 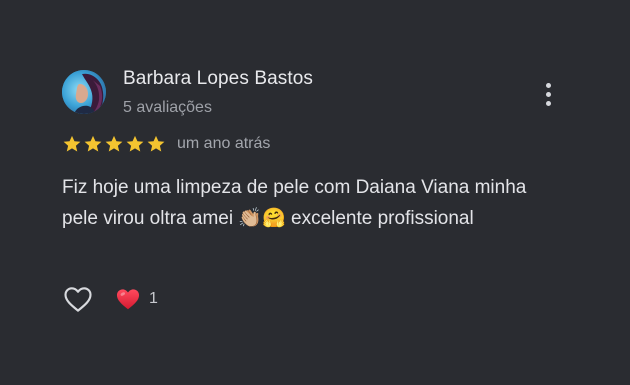 I want to click on author-review-count: 5 avaliações, so click(x=167, y=107).